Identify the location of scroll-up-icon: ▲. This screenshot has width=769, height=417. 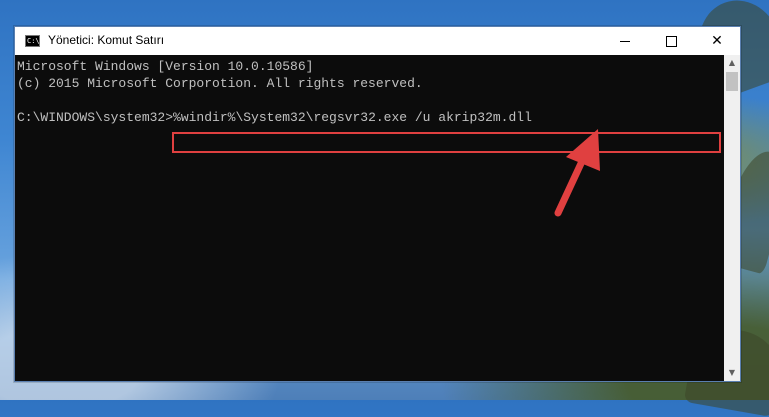
(732, 63).